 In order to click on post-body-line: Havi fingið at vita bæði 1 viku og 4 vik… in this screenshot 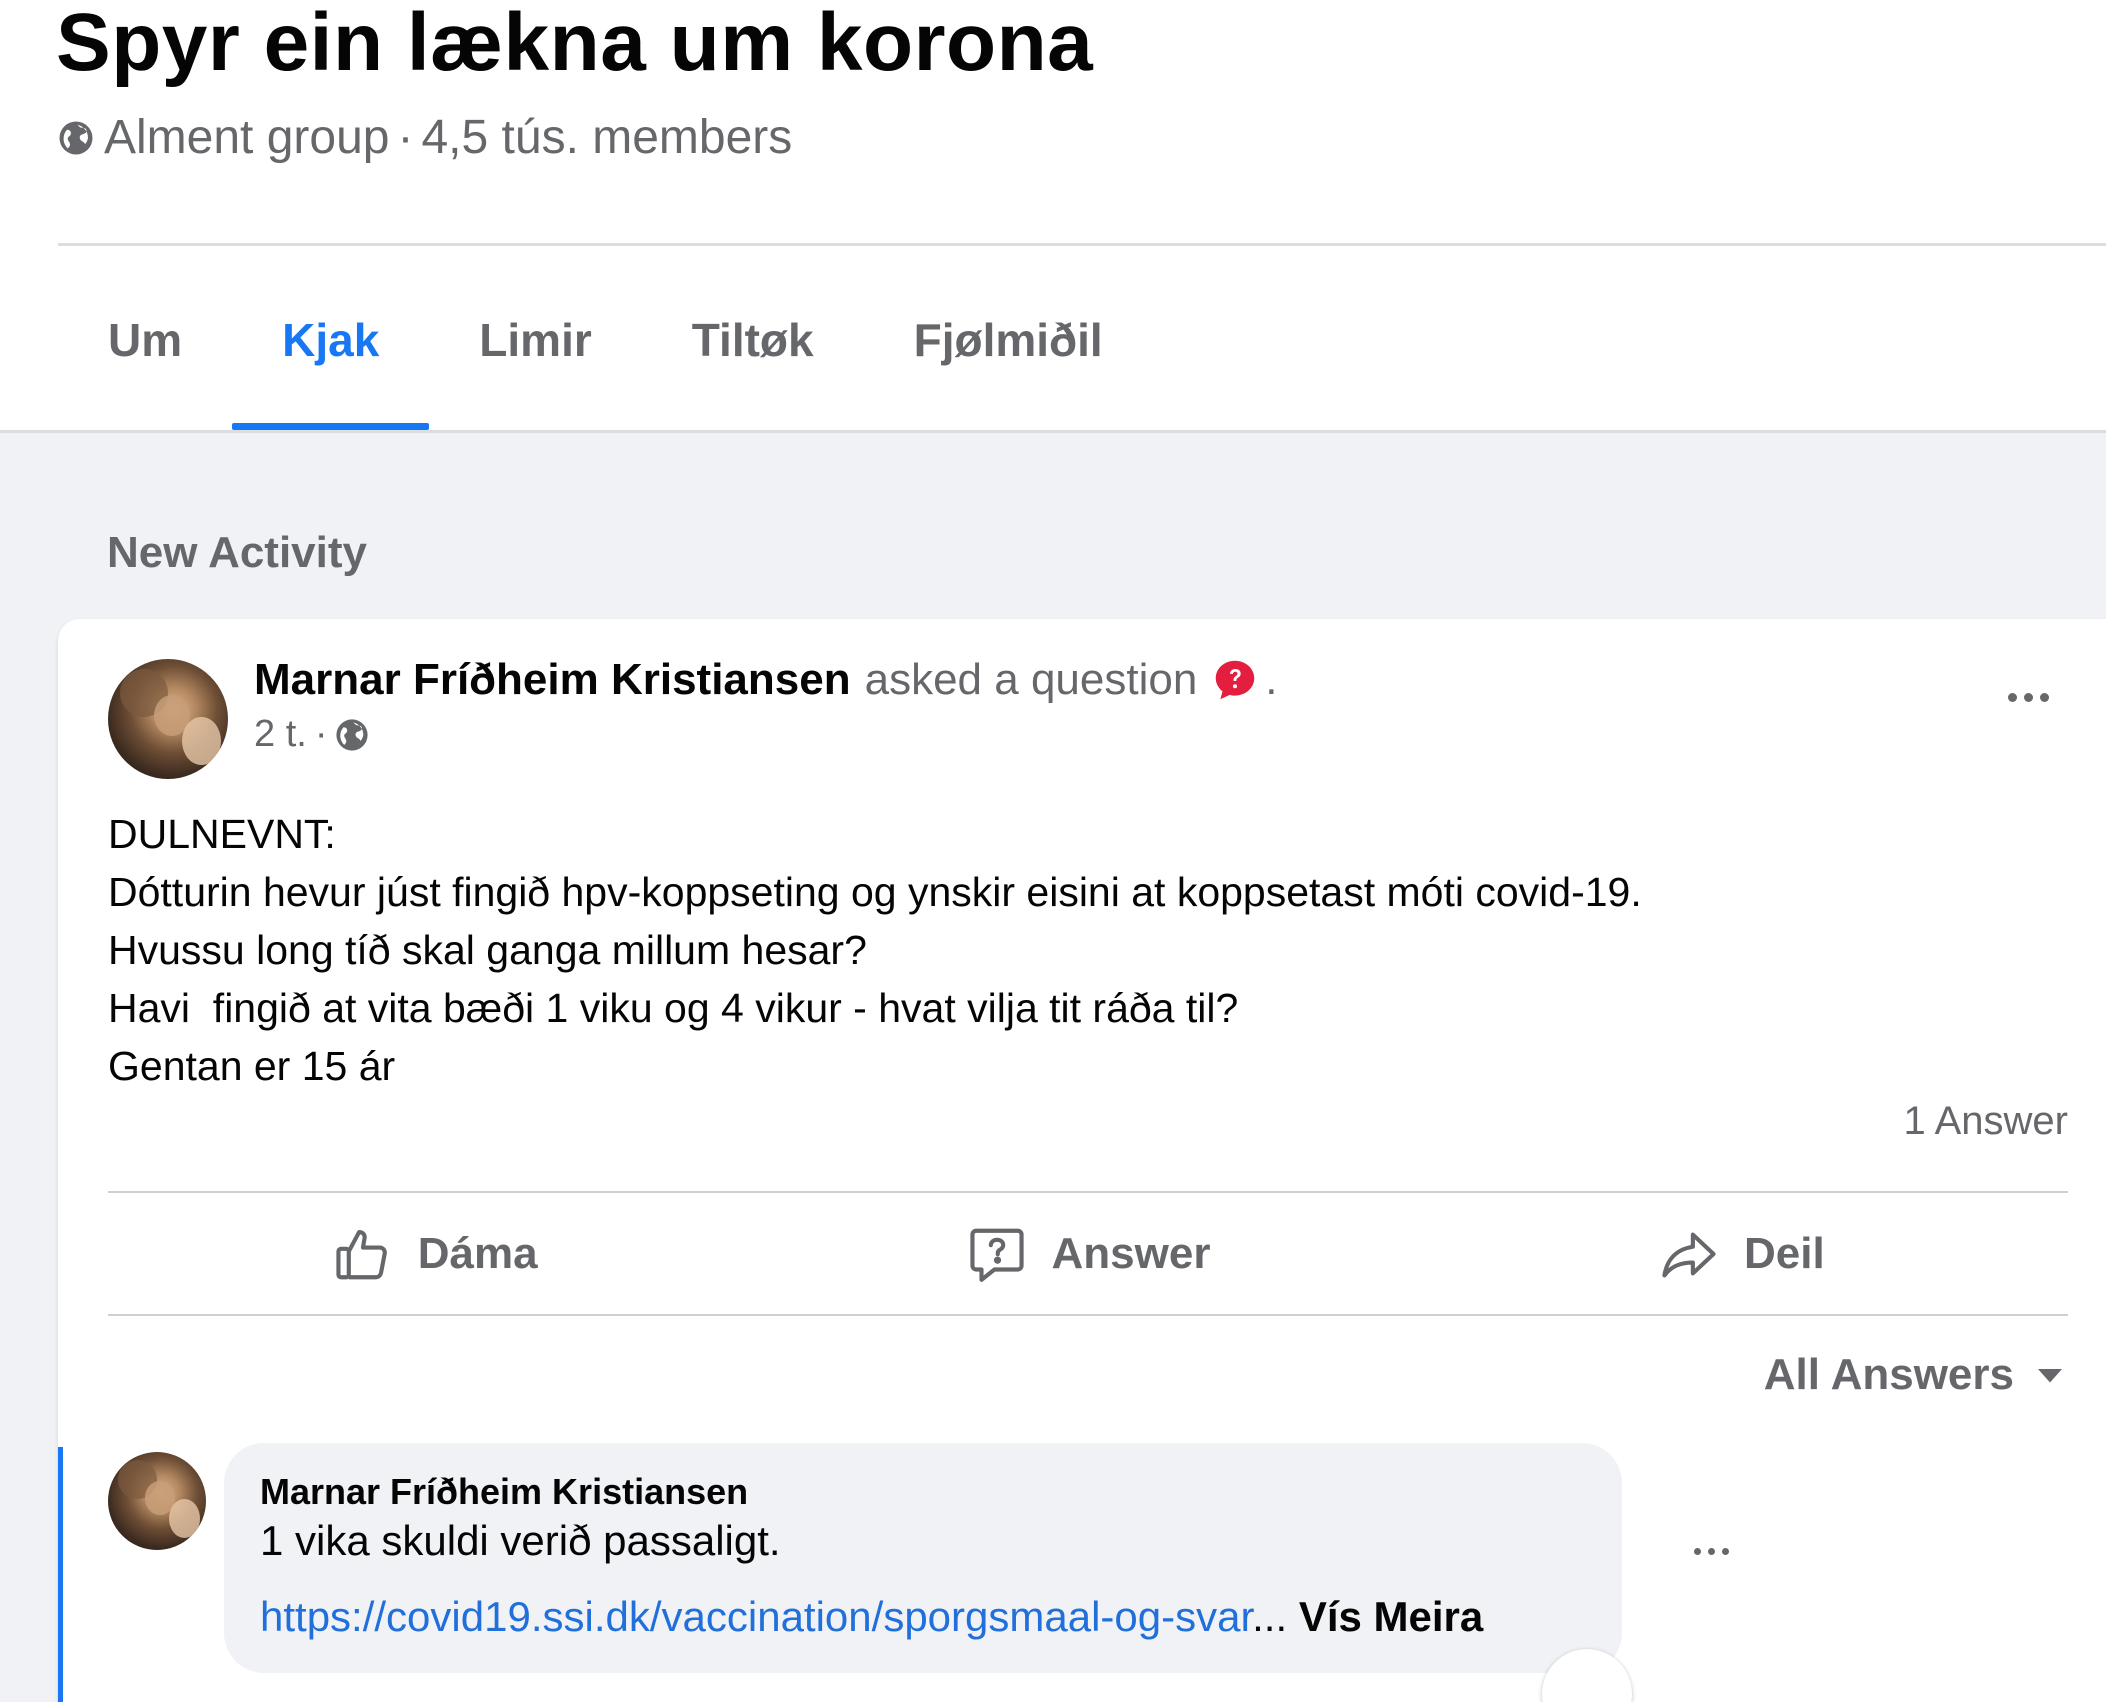, I will do `click(673, 1008)`.